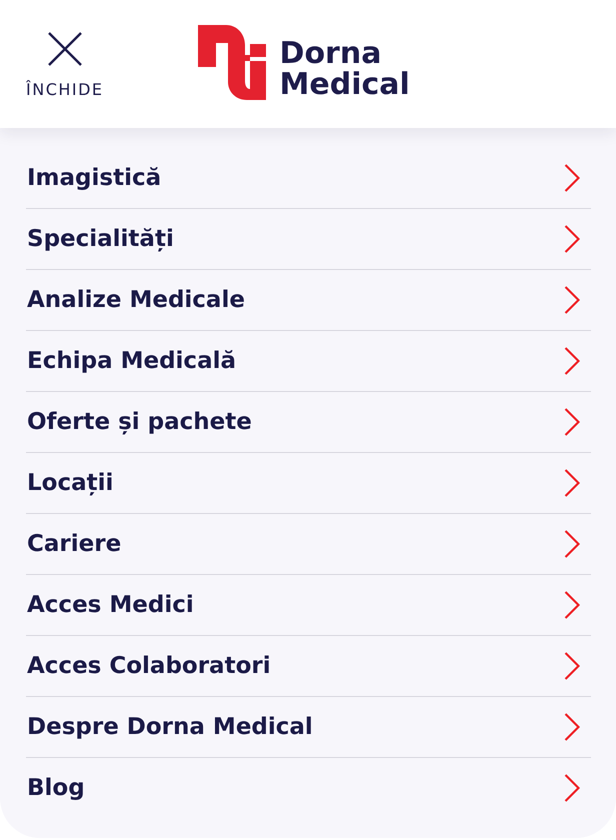 The width and height of the screenshot is (616, 840). What do you see at coordinates (232, 62) in the screenshot?
I see `logo-icon` at bounding box center [232, 62].